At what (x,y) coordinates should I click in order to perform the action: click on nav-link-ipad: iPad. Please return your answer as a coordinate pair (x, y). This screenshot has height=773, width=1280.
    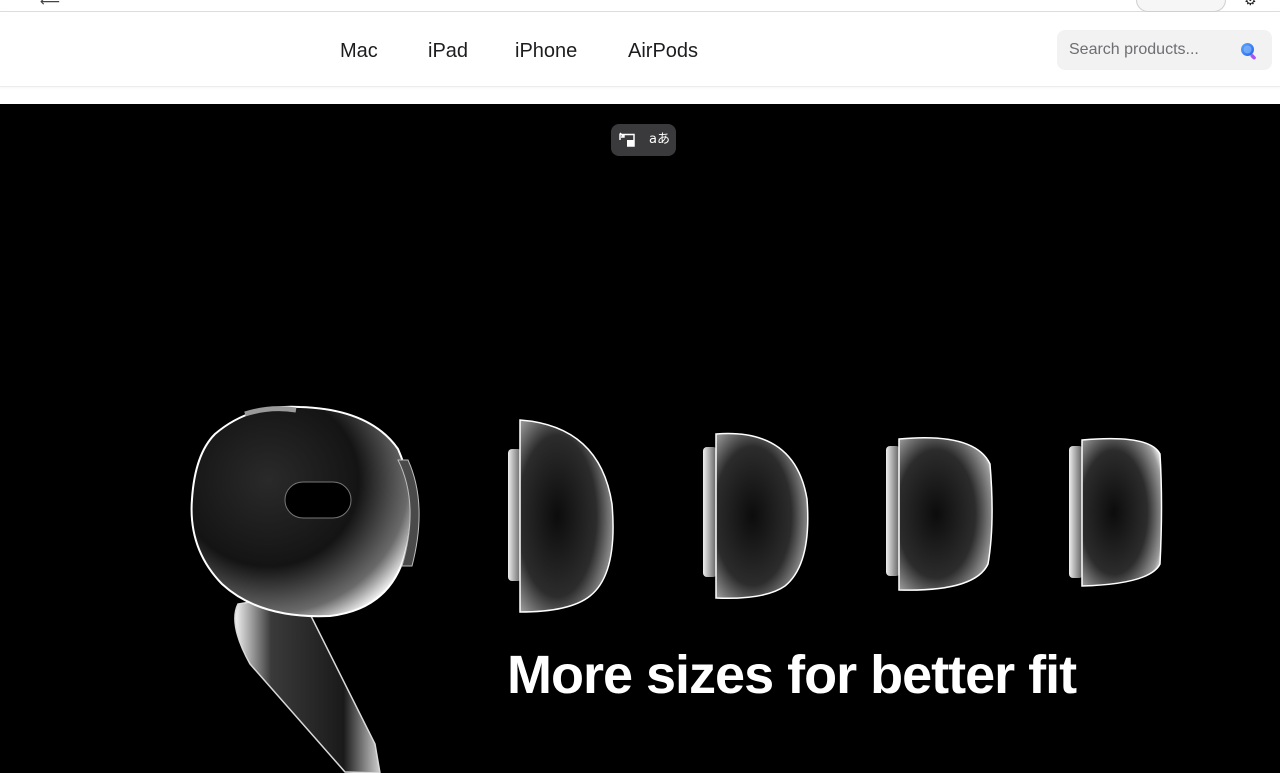
    Looking at the image, I should click on (448, 51).